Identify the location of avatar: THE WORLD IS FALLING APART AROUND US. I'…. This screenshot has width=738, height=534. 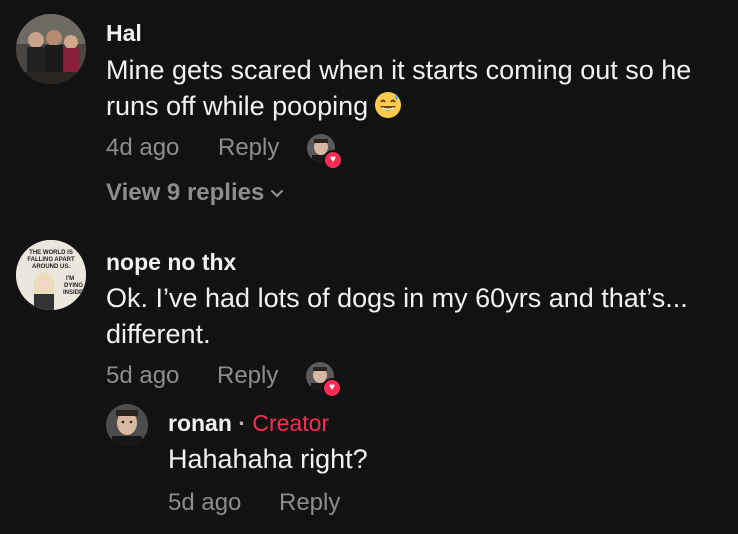
(51, 275).